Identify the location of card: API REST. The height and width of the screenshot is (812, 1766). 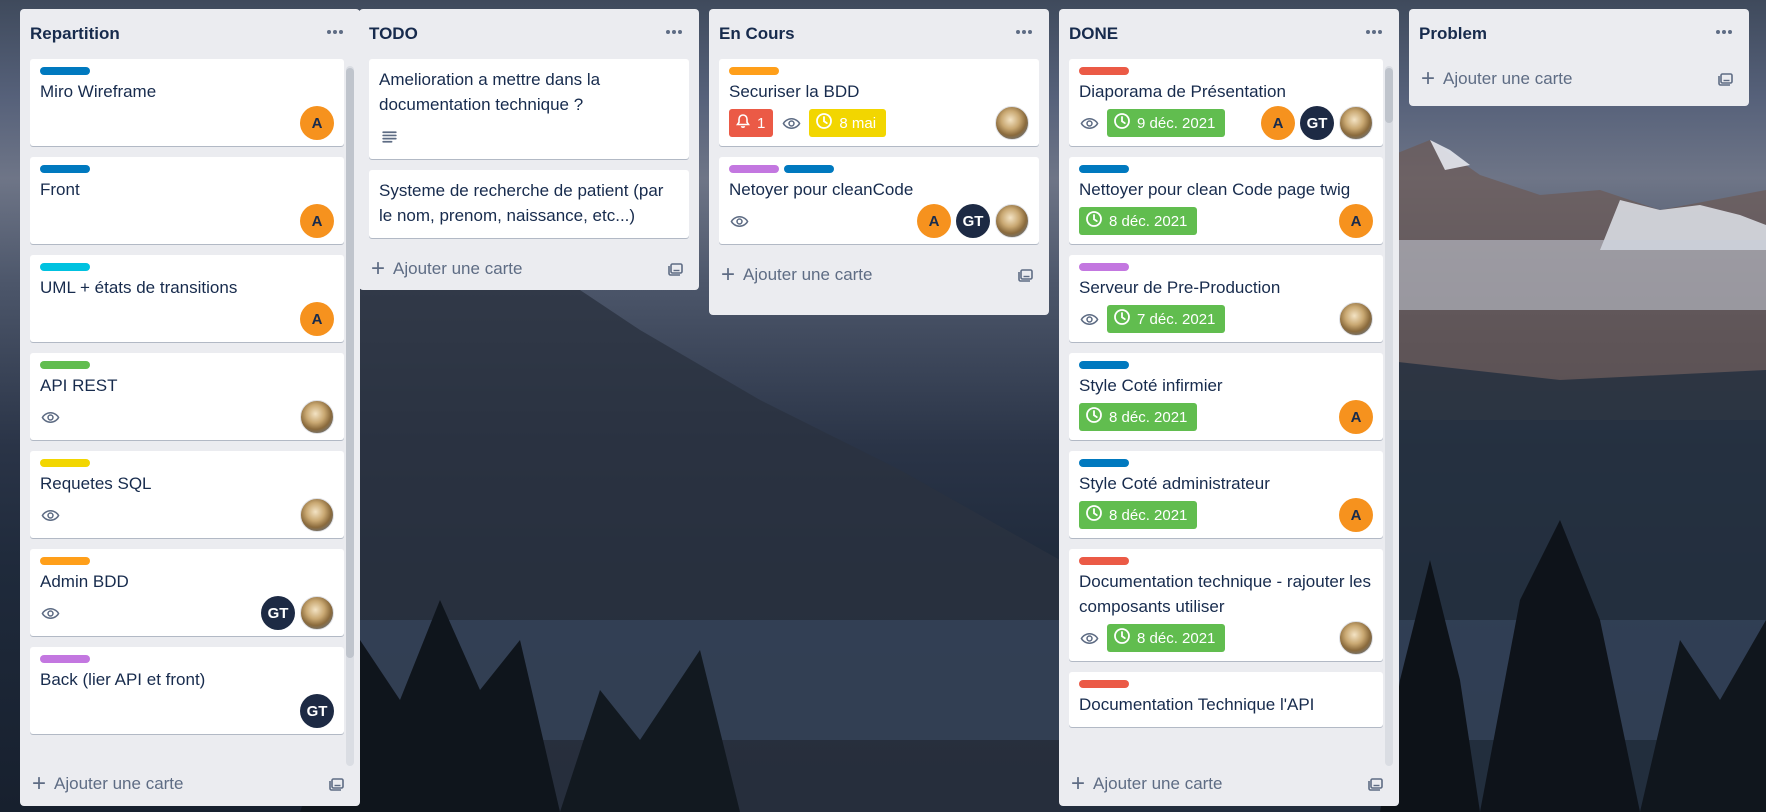
(187, 396).